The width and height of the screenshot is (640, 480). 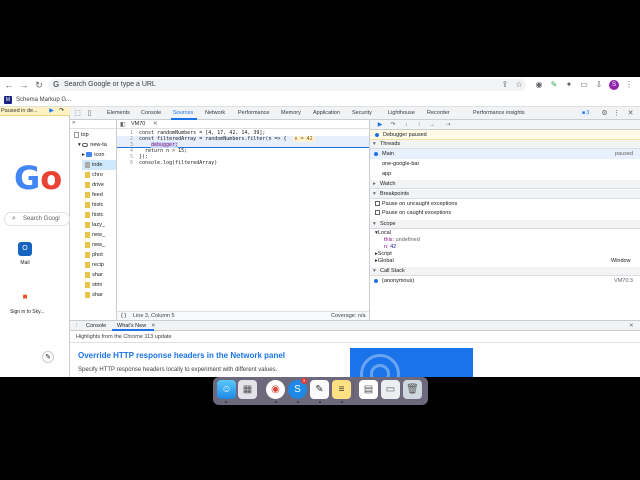 I want to click on tab-lighthouse: Lighthouse, so click(x=401, y=113).